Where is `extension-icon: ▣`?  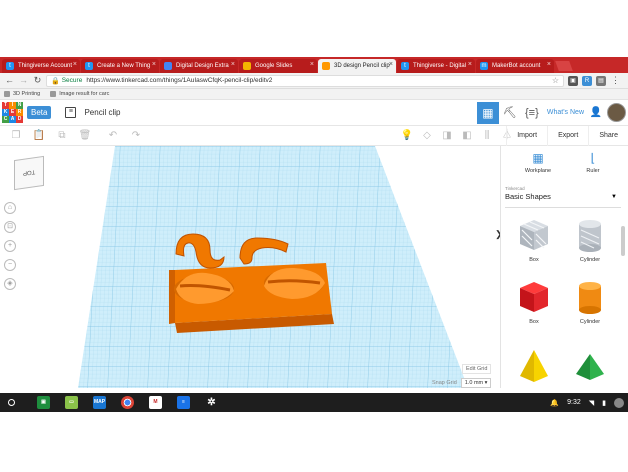
extension-icon: ▣ is located at coordinates (573, 80).